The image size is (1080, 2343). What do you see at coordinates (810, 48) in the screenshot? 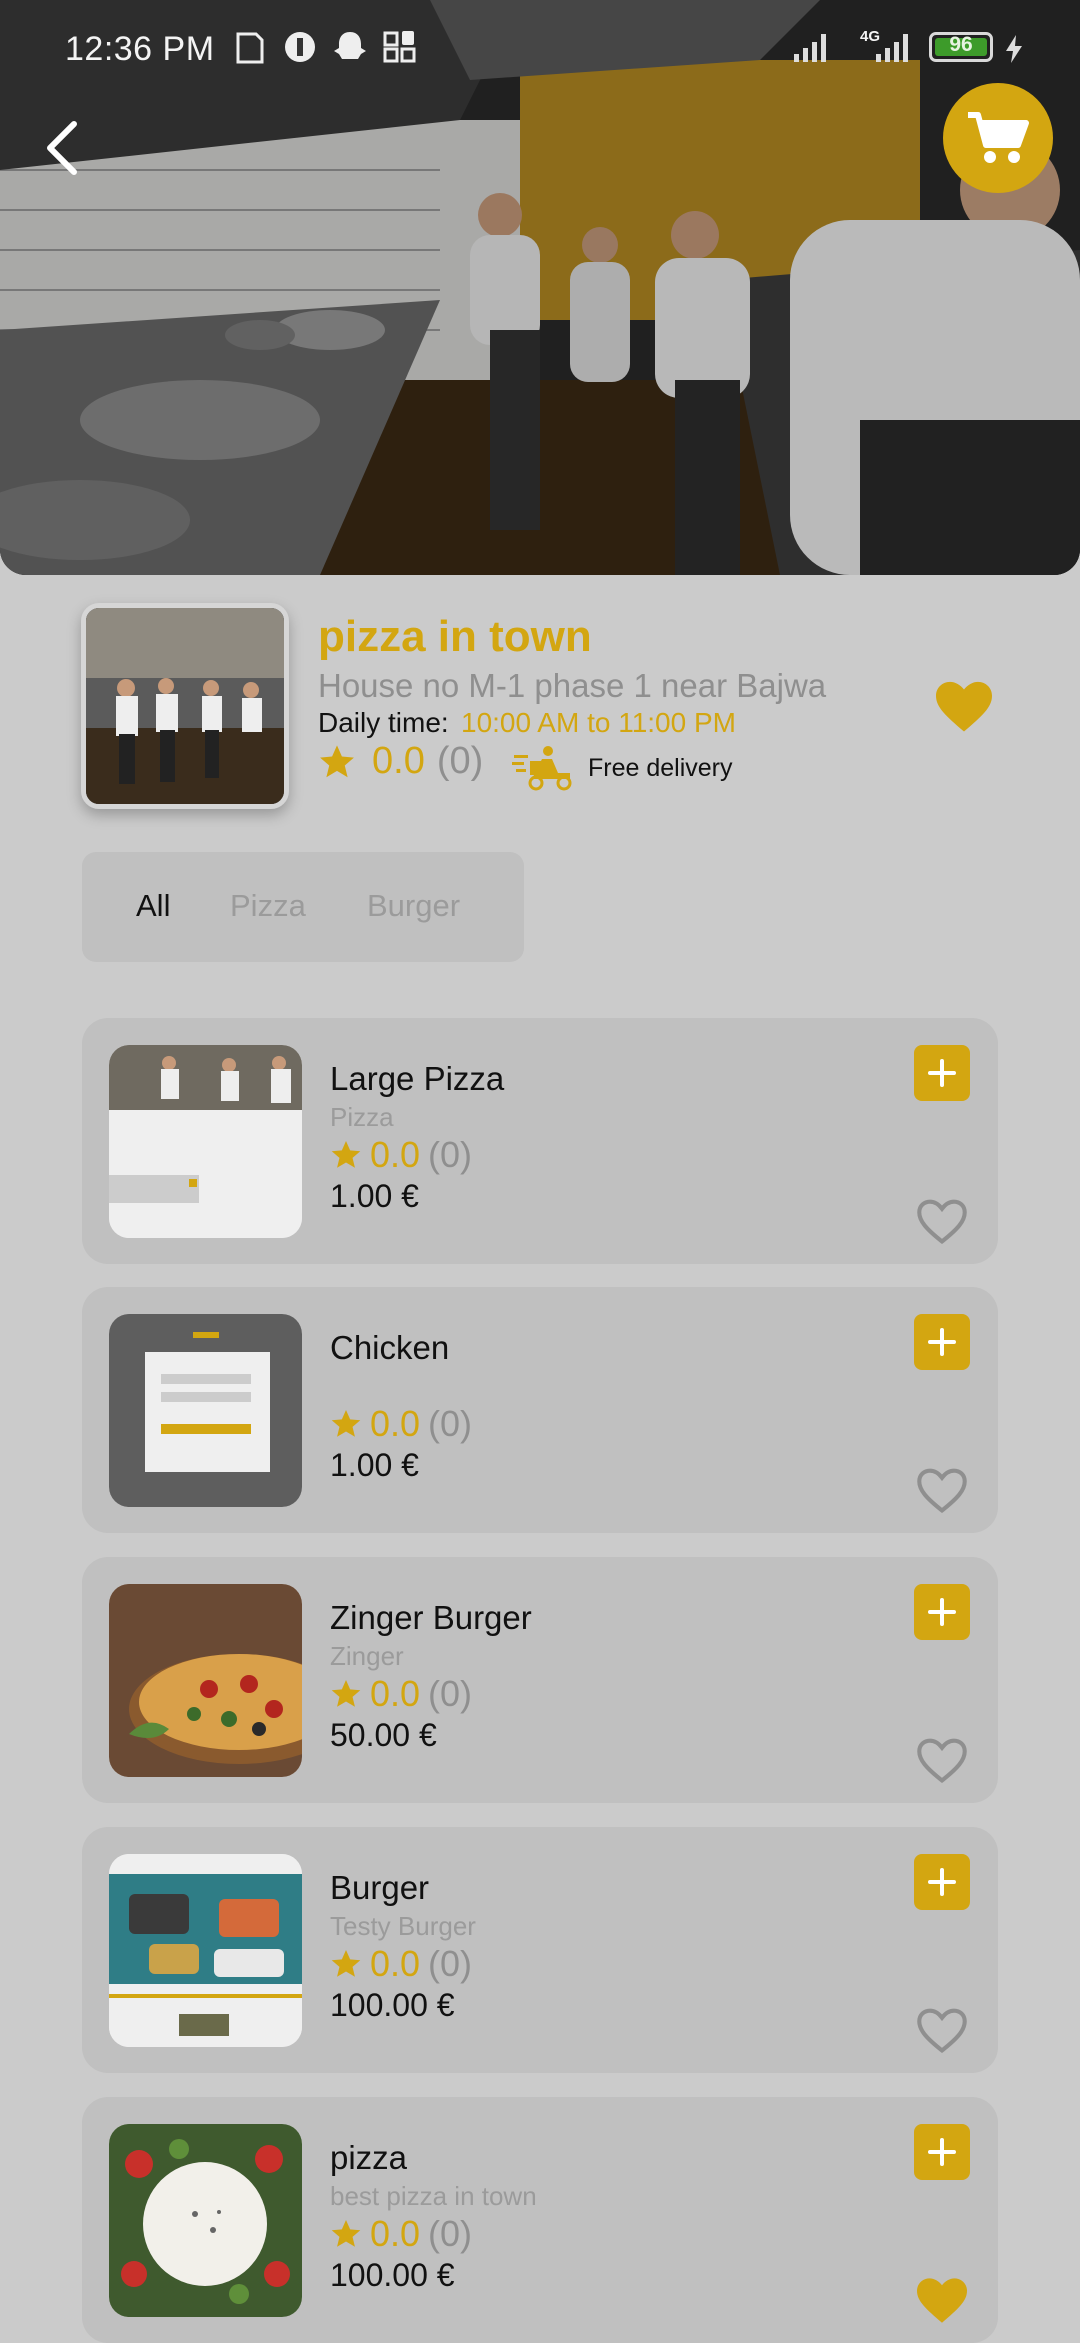
I see `wifi-signal-icon` at bounding box center [810, 48].